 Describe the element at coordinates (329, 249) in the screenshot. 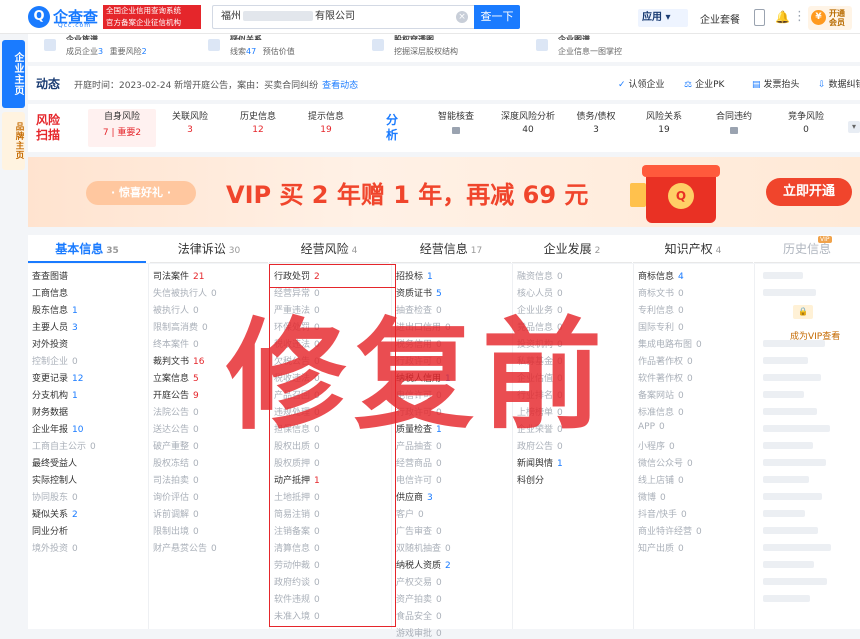

I see `tab-operation-risk: 经营风险 4` at that location.